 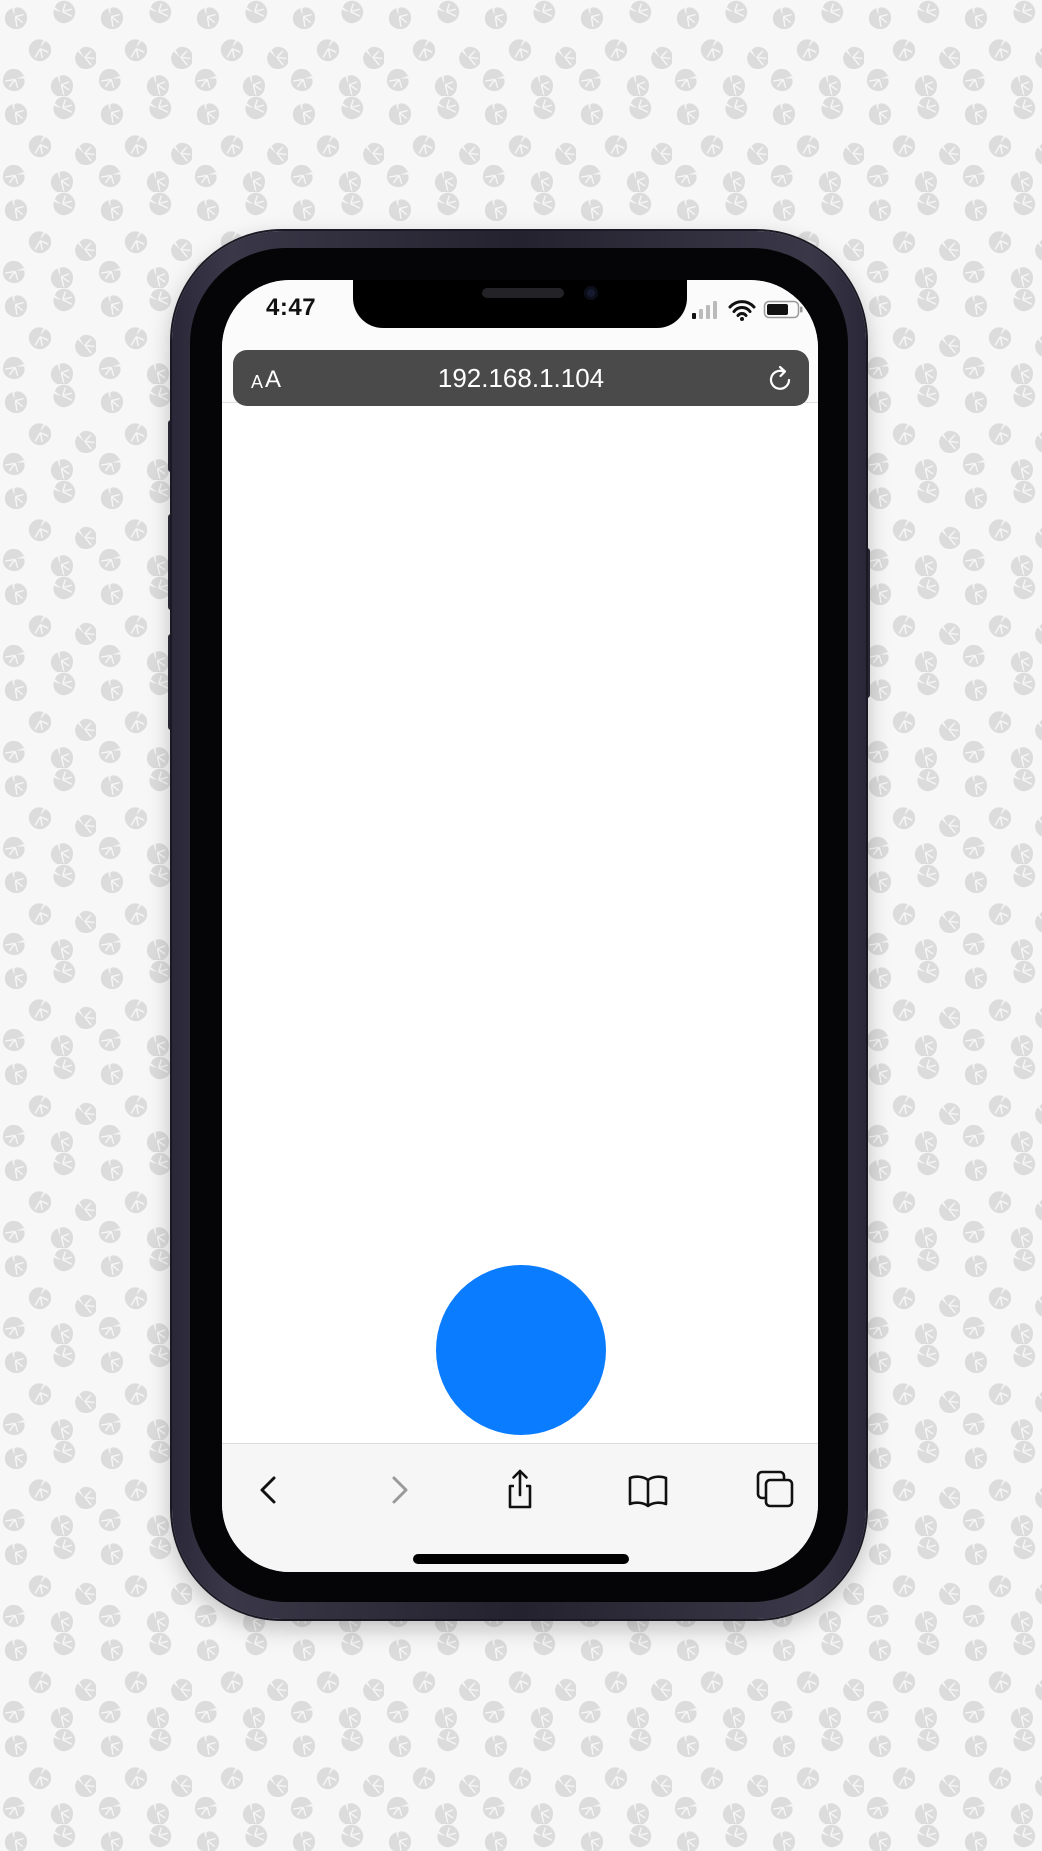 I want to click on book-icon, so click(x=648, y=1491).